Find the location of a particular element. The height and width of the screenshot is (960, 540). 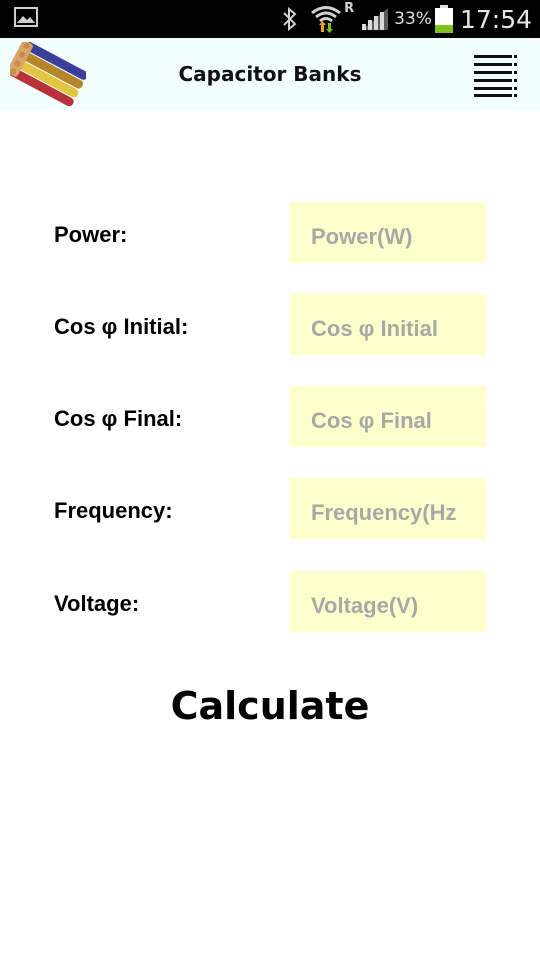

battery-icon is located at coordinates (444, 19).